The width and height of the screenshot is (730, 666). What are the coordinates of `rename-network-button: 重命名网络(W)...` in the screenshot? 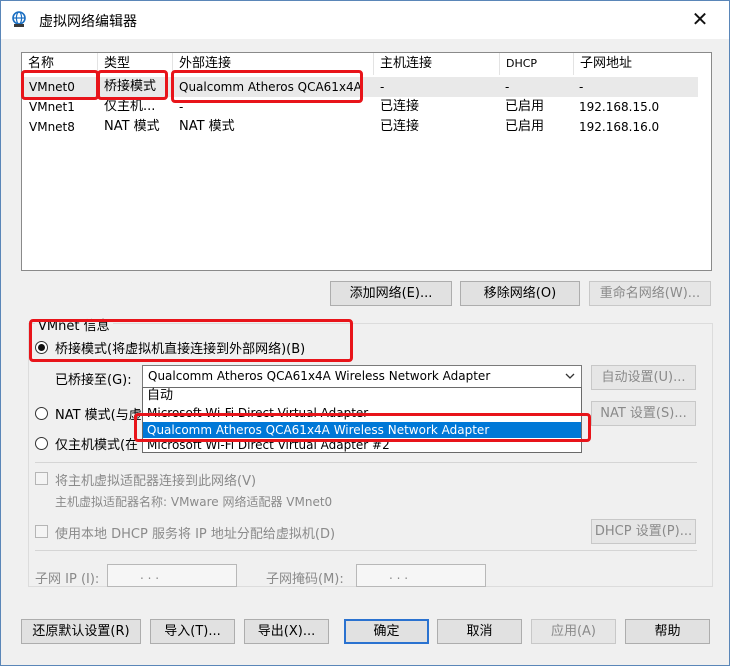 It's located at (650, 293).